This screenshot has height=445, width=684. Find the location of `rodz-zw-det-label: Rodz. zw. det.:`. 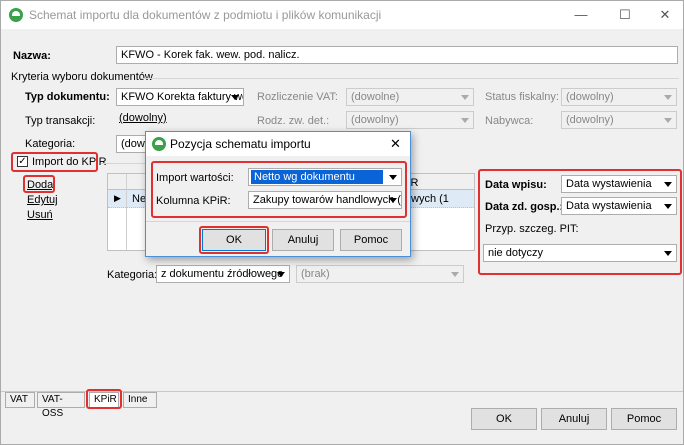

rodz-zw-det-label: Rodz. zw. det.: is located at coordinates (293, 121).